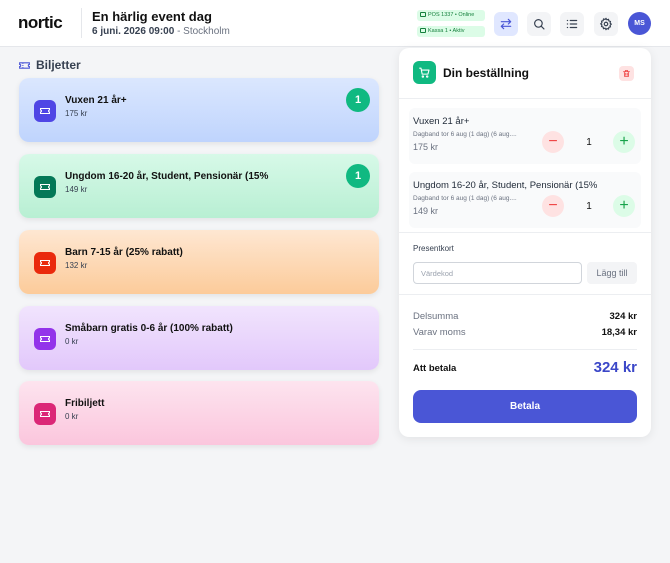 This screenshot has height=563, width=670. I want to click on search-button, so click(539, 24).